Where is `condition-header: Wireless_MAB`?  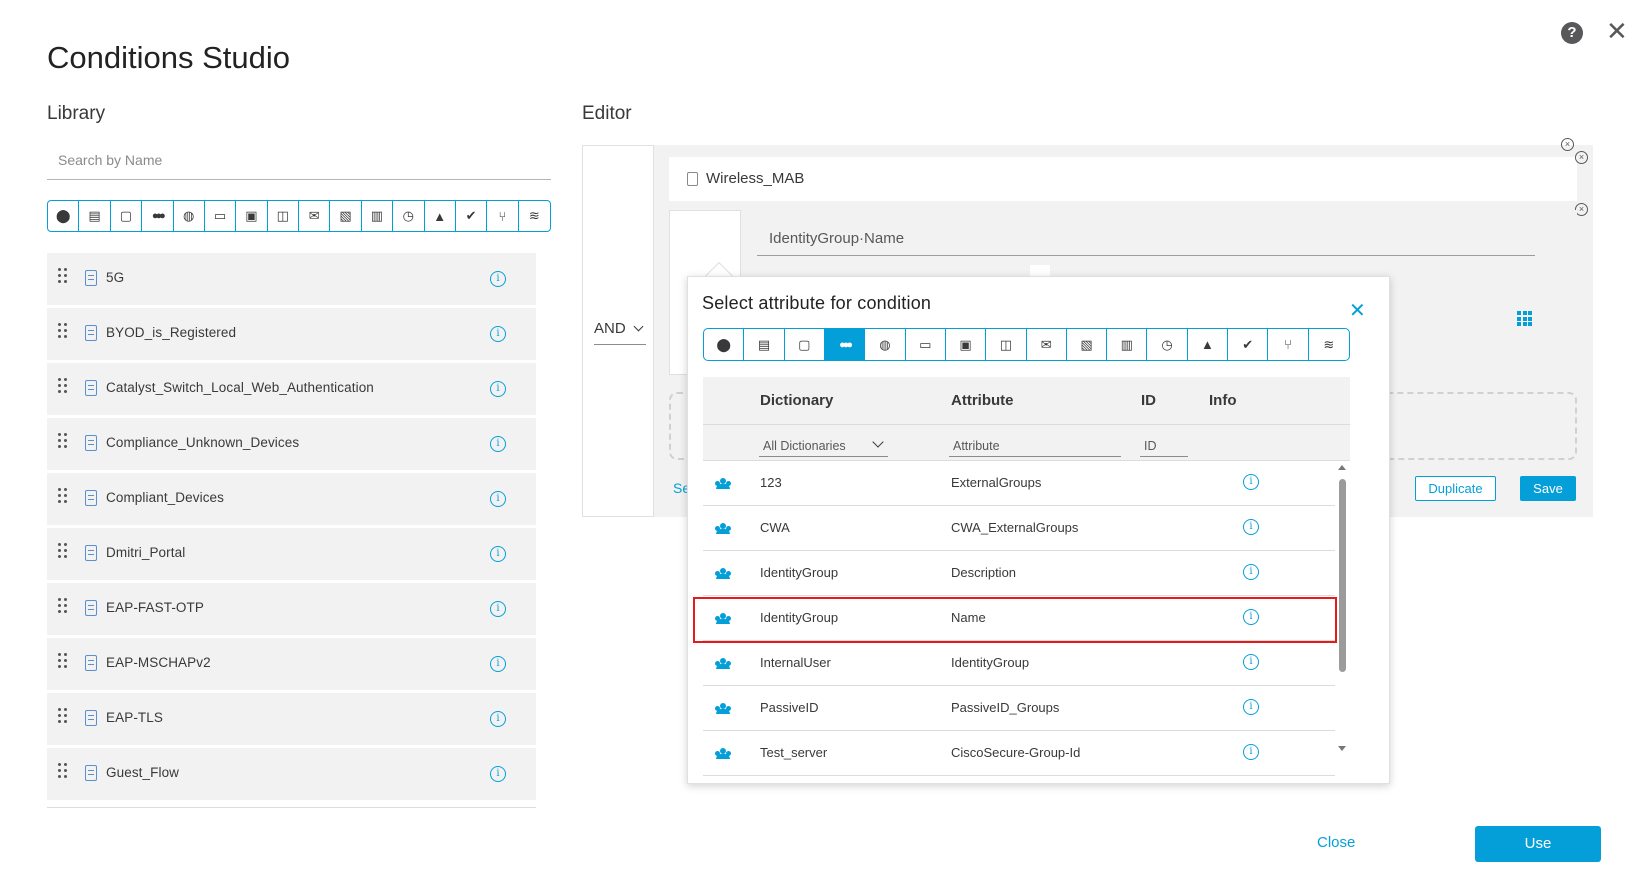 condition-header: Wireless_MAB is located at coordinates (1123, 179).